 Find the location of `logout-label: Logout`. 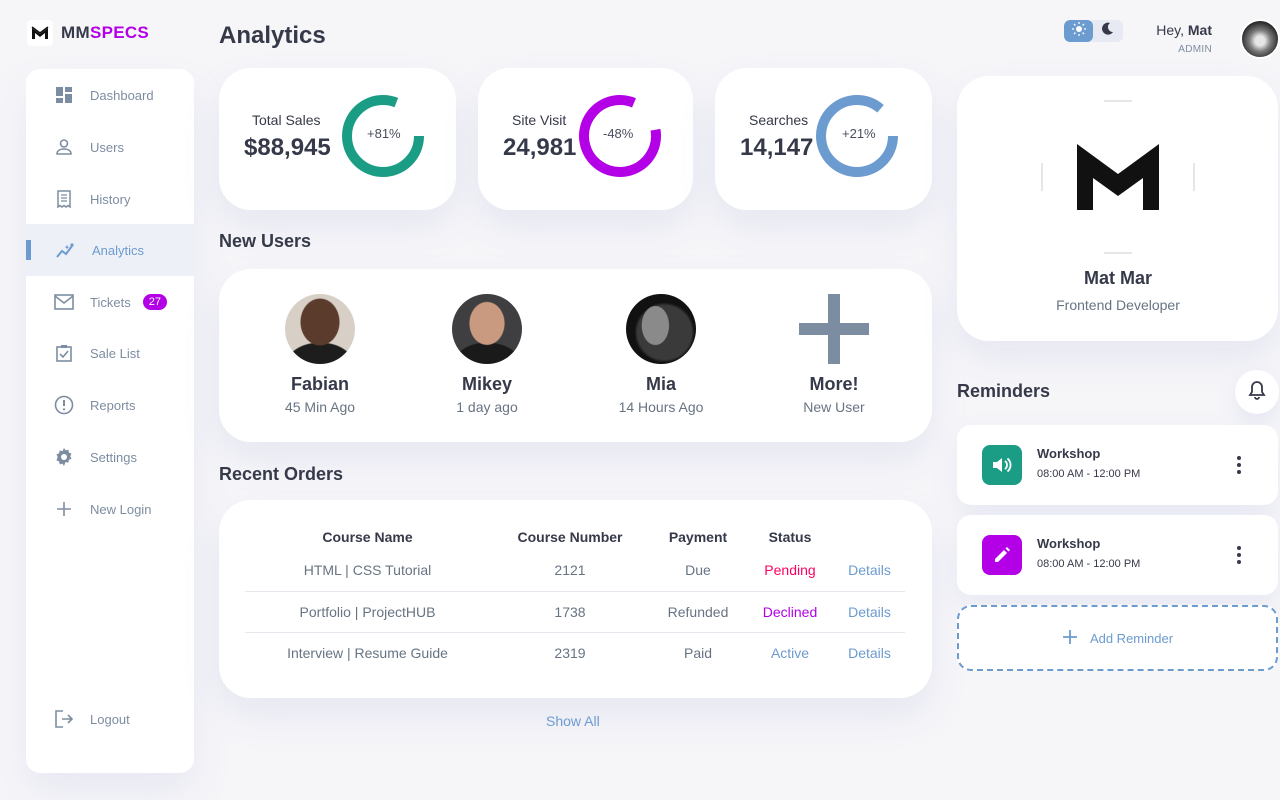

logout-label: Logout is located at coordinates (110, 719).